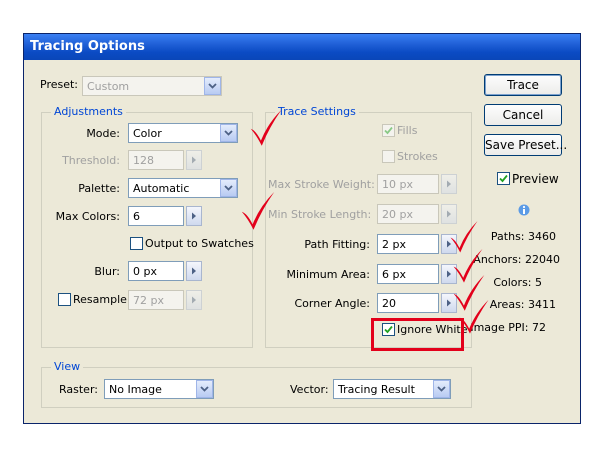  Describe the element at coordinates (103, 133) in the screenshot. I see `mode-label: Mode:` at that location.